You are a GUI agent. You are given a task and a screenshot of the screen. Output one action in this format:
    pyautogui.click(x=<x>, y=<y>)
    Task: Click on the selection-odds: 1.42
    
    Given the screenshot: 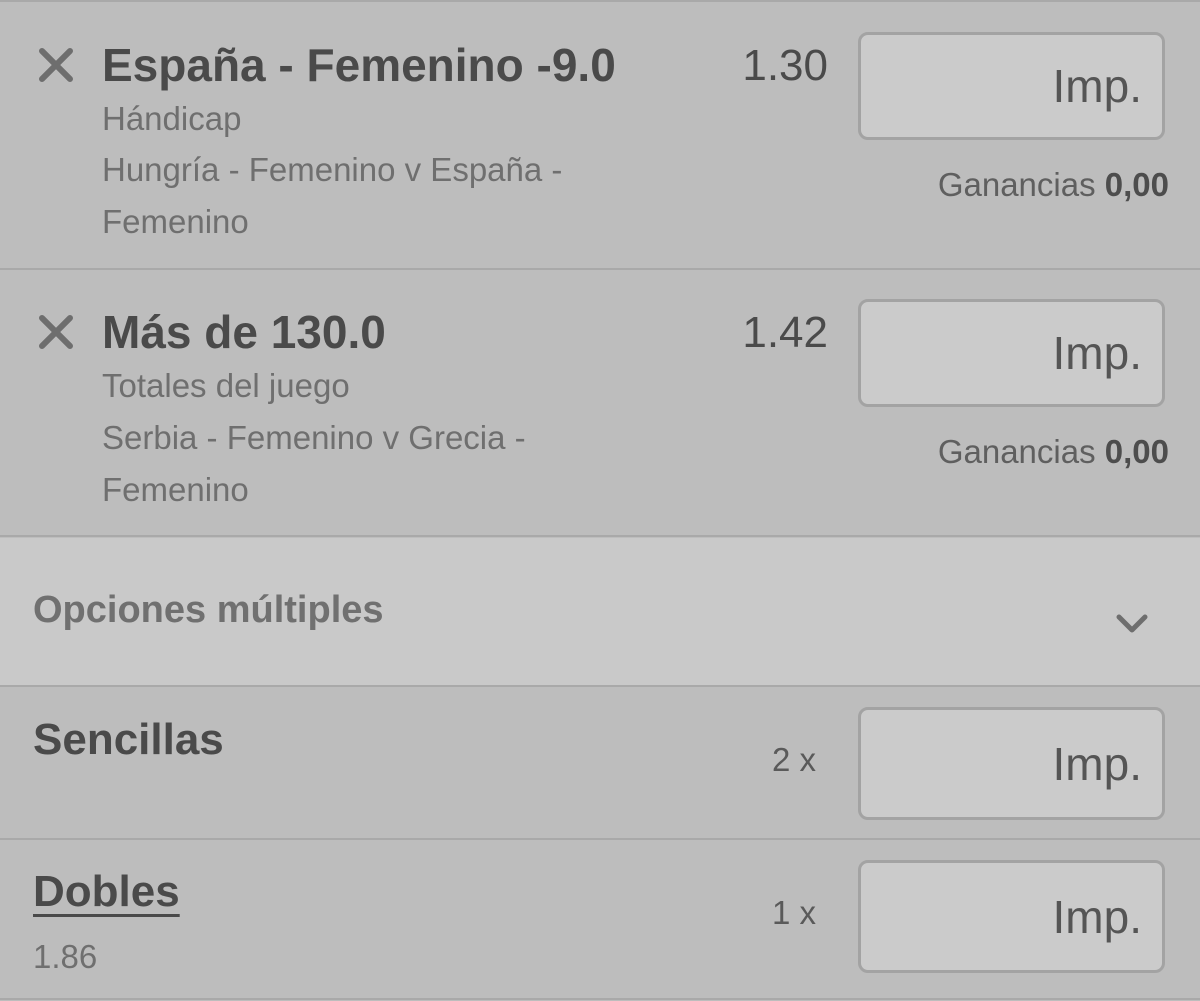 What is the action you would take?
    pyautogui.click(x=785, y=332)
    